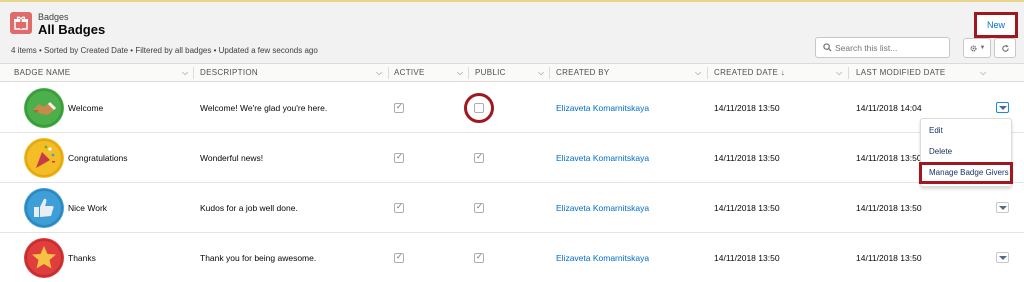  What do you see at coordinates (82, 258) in the screenshot?
I see `badge-name: Thanks` at bounding box center [82, 258].